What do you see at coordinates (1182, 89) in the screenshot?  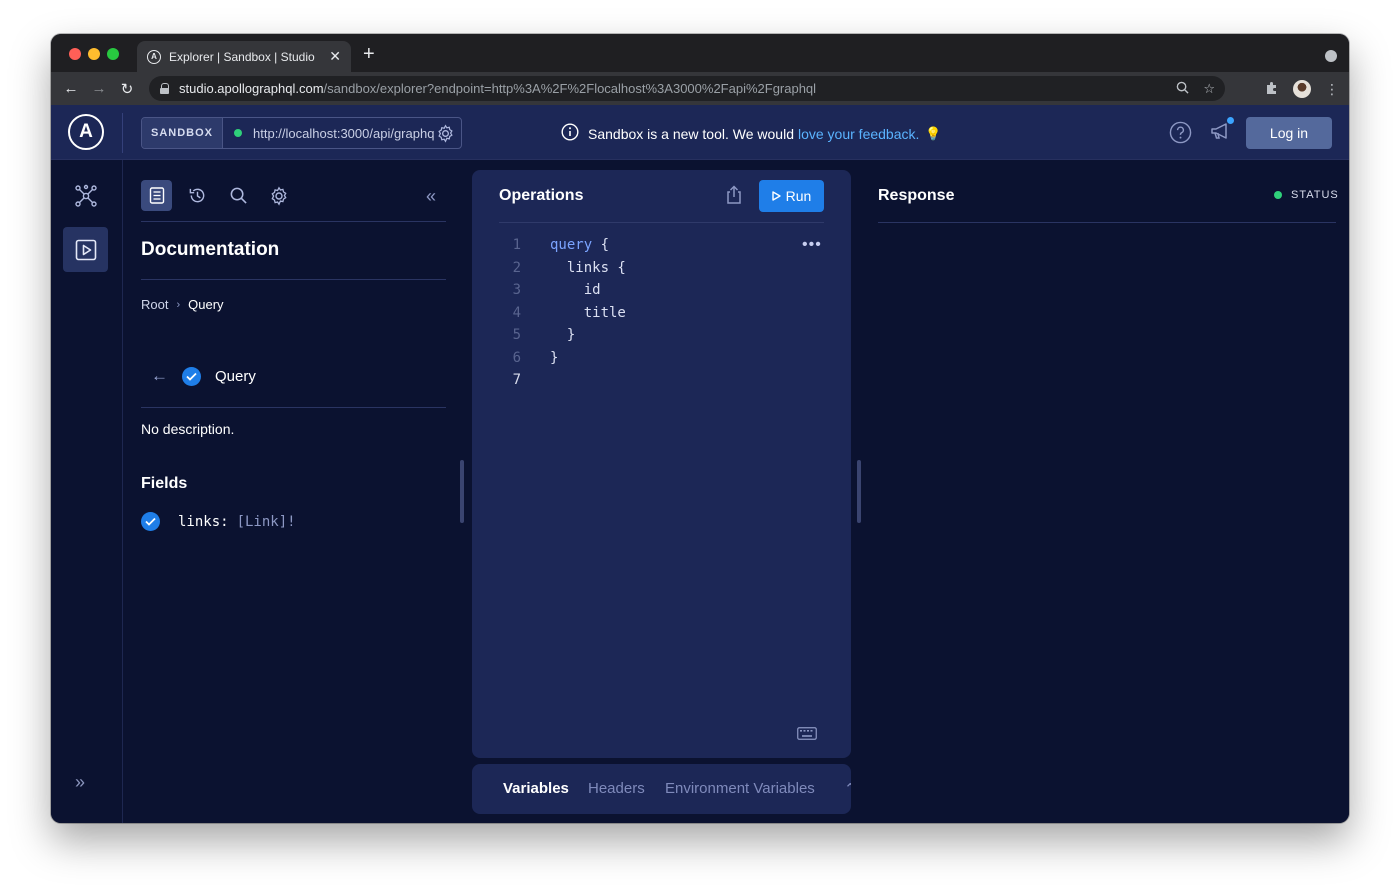 I see `zoom-icon` at bounding box center [1182, 89].